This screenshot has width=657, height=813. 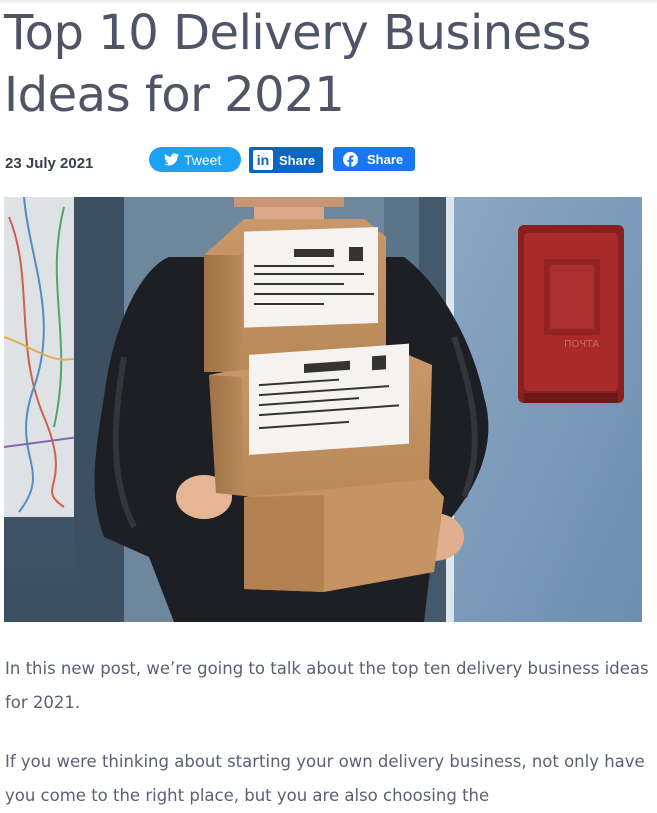 I want to click on twitter-bird-icon, so click(x=171, y=159).